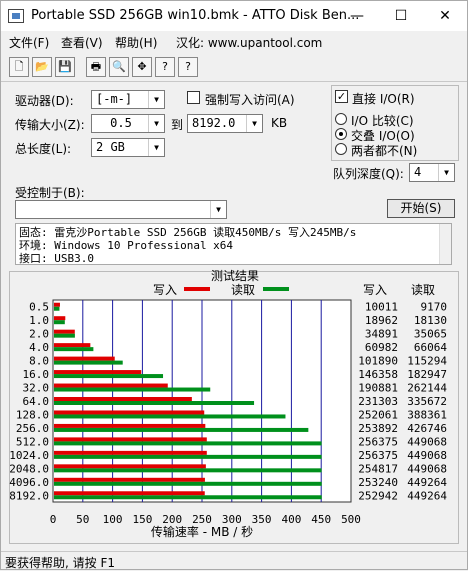 The image size is (468, 571). What do you see at coordinates (249, 43) in the screenshot?
I see `menu-credit: 汉化: www.upantool.com` at bounding box center [249, 43].